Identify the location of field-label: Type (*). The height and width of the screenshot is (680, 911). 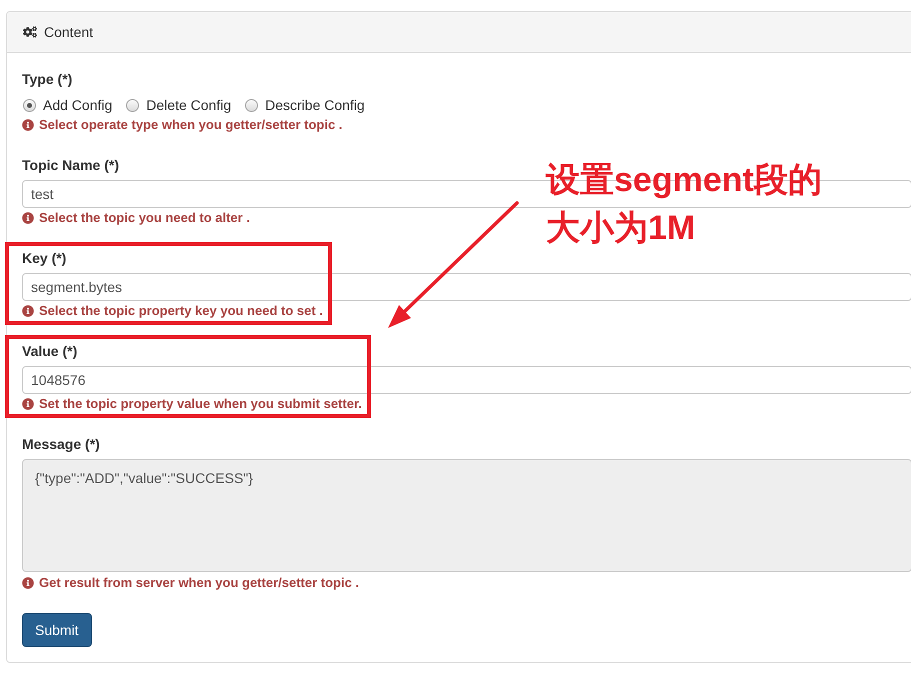
(47, 79).